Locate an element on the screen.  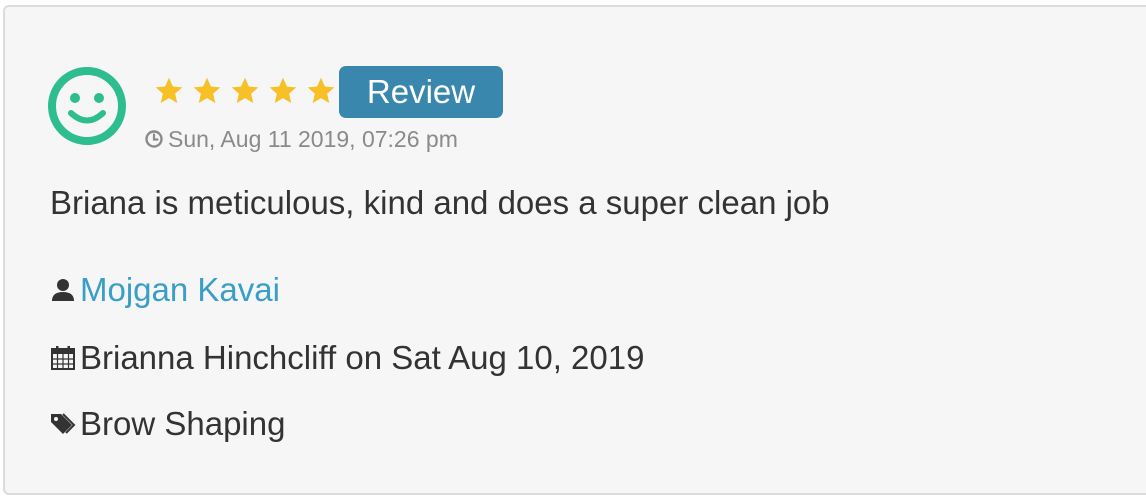
smiley-face-icon is located at coordinates (87, 106).